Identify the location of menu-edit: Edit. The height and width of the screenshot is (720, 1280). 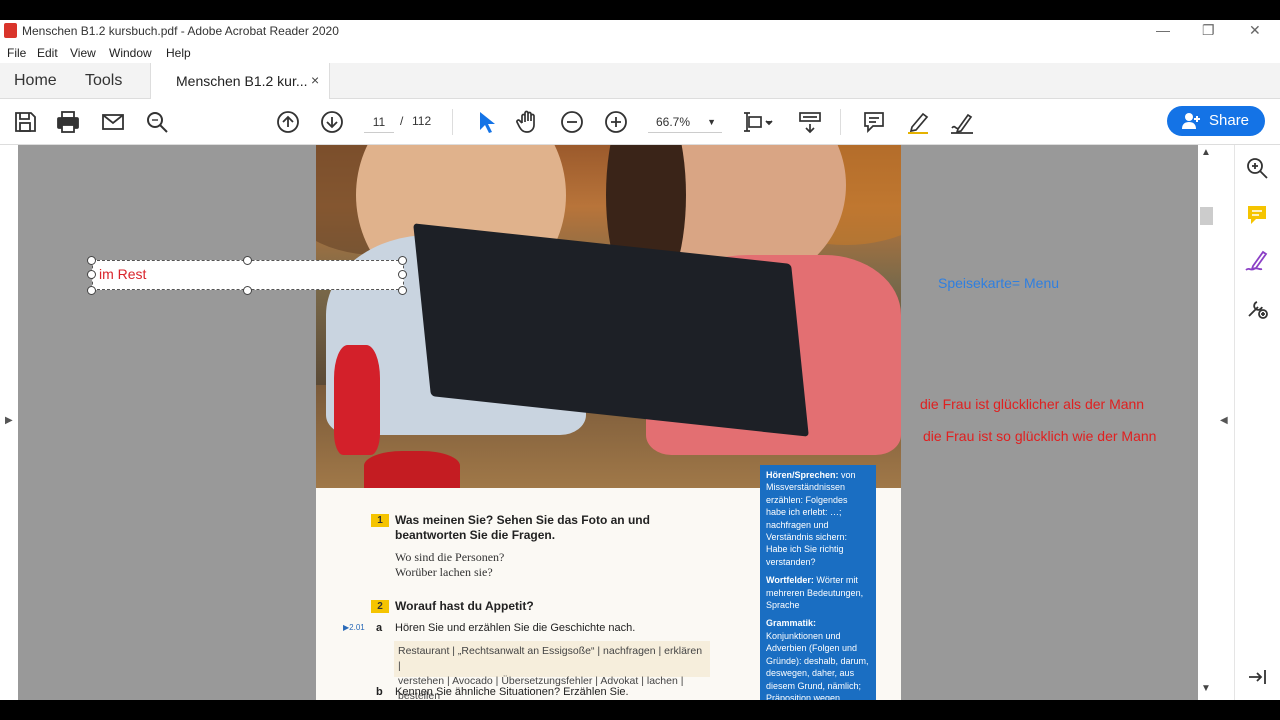
(47, 53).